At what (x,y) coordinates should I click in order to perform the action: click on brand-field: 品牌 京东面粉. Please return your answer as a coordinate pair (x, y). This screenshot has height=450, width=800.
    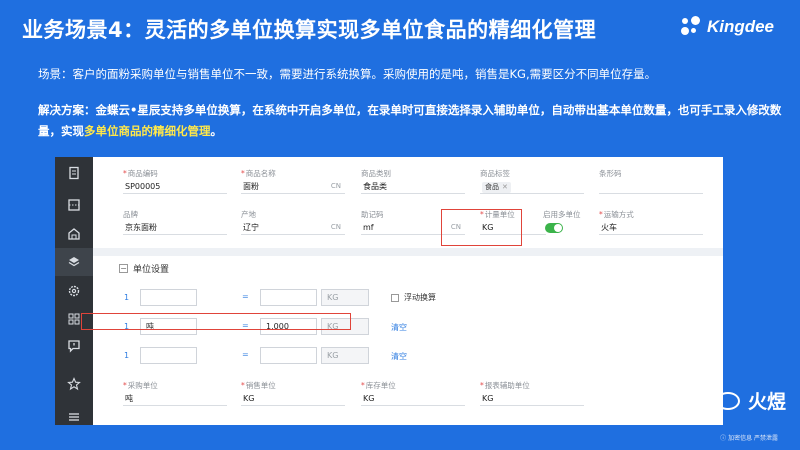
    Looking at the image, I should click on (175, 222).